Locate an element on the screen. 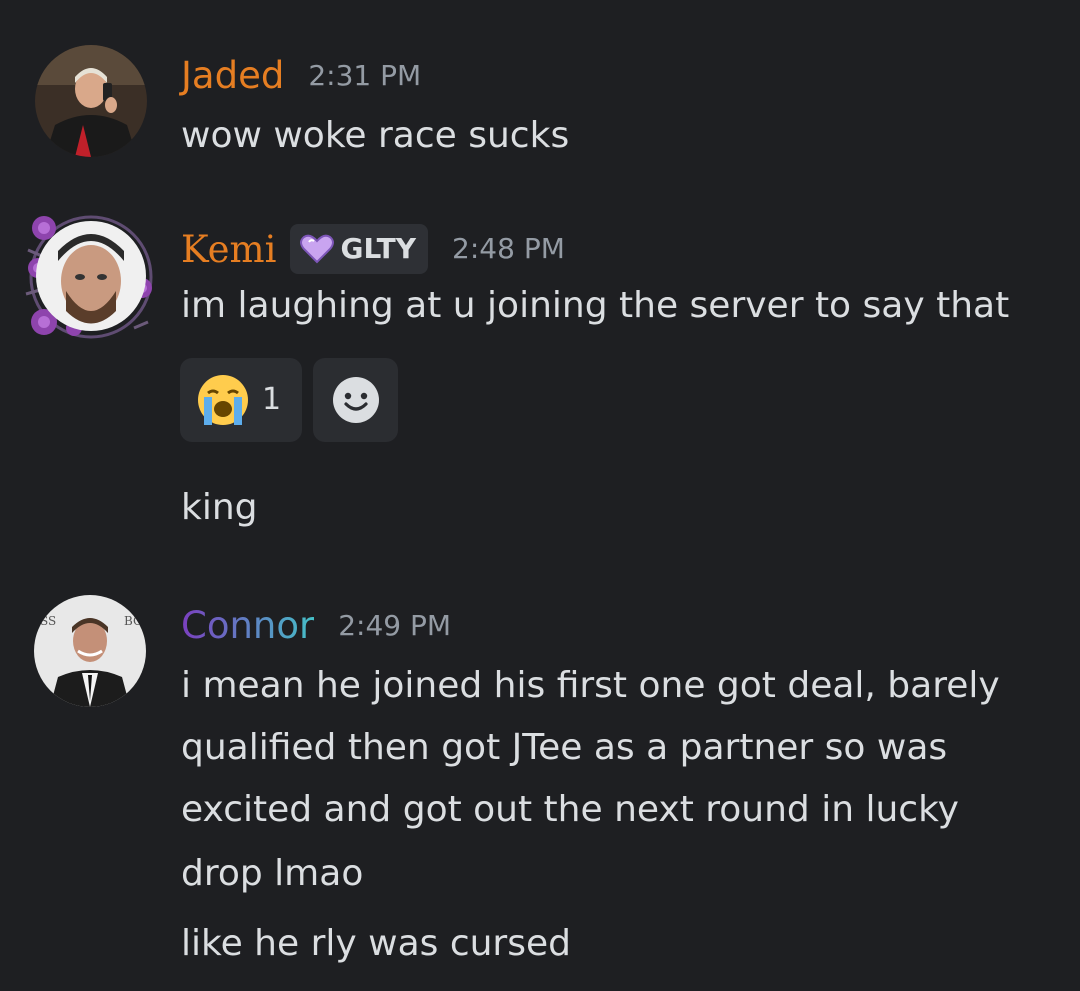  reaction-count: 1 is located at coordinates (272, 399).